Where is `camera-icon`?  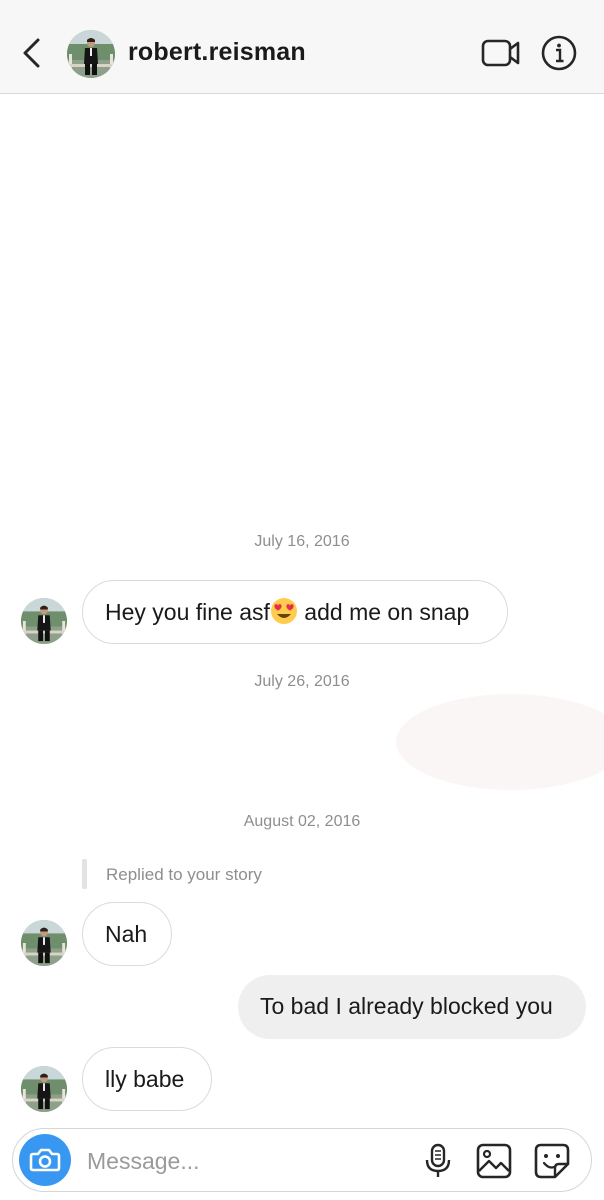 camera-icon is located at coordinates (45, 1160).